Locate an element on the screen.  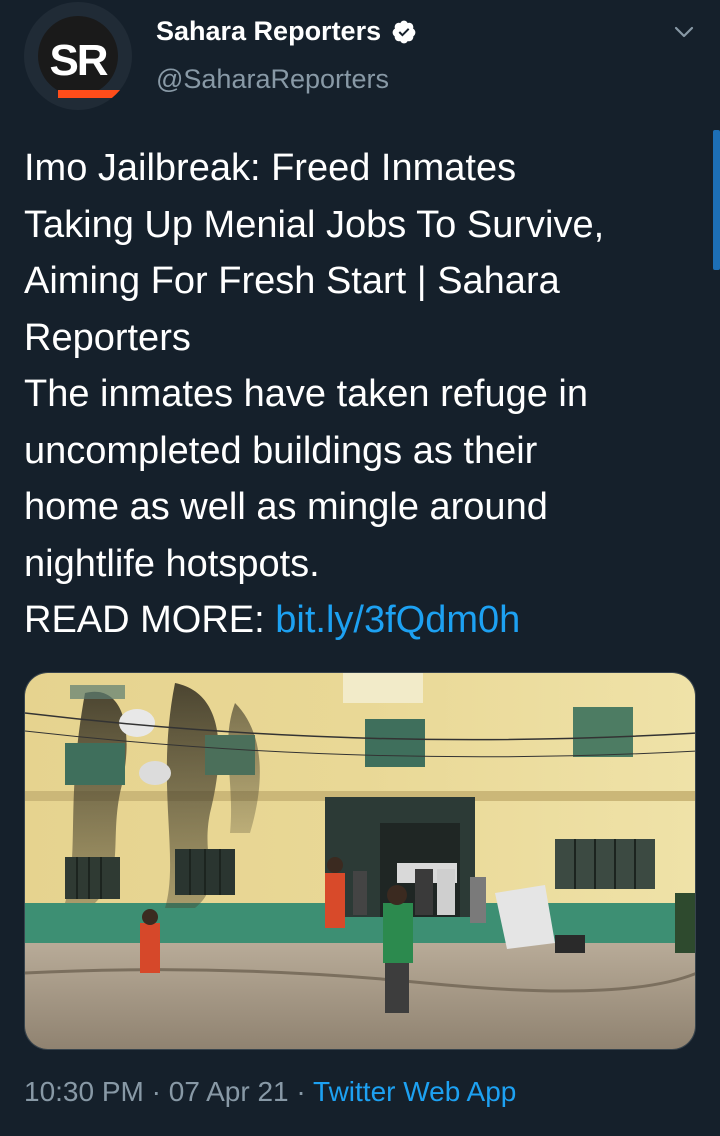
tweet-body-line: nightlife hotspots. is located at coordinates (172, 563).